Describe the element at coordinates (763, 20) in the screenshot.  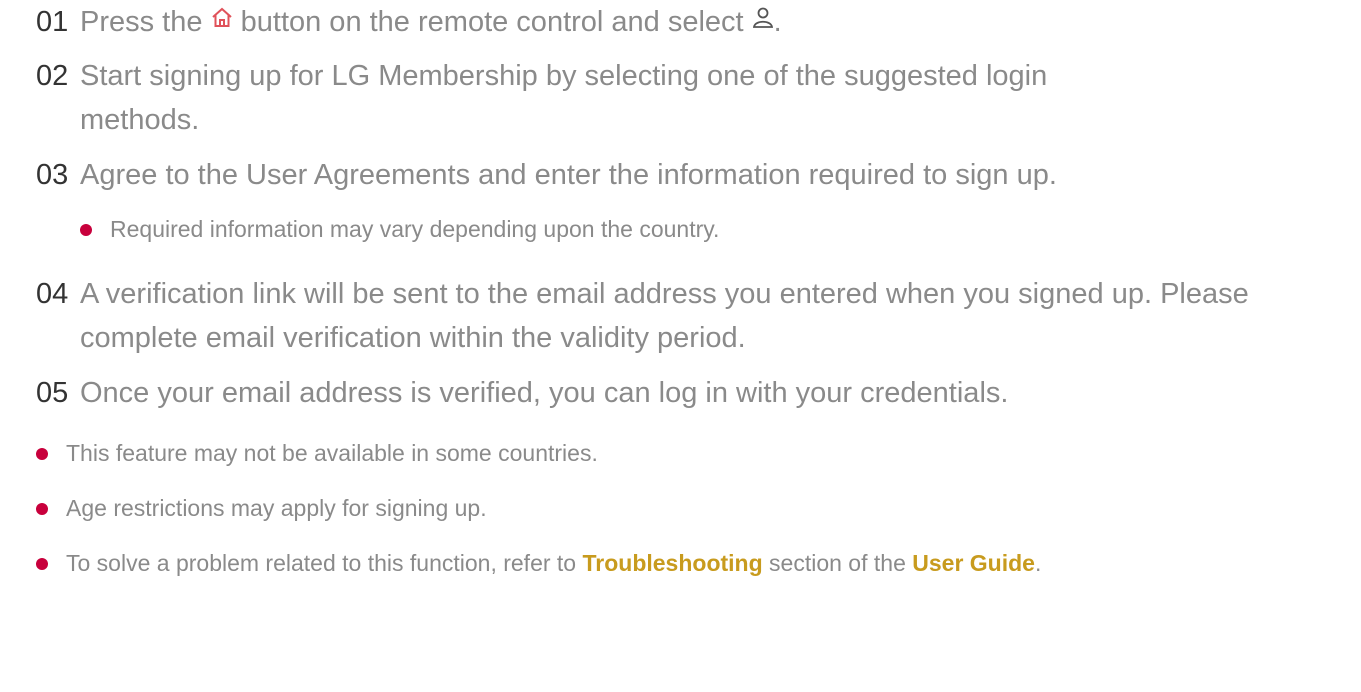
I see `user-icon` at that location.